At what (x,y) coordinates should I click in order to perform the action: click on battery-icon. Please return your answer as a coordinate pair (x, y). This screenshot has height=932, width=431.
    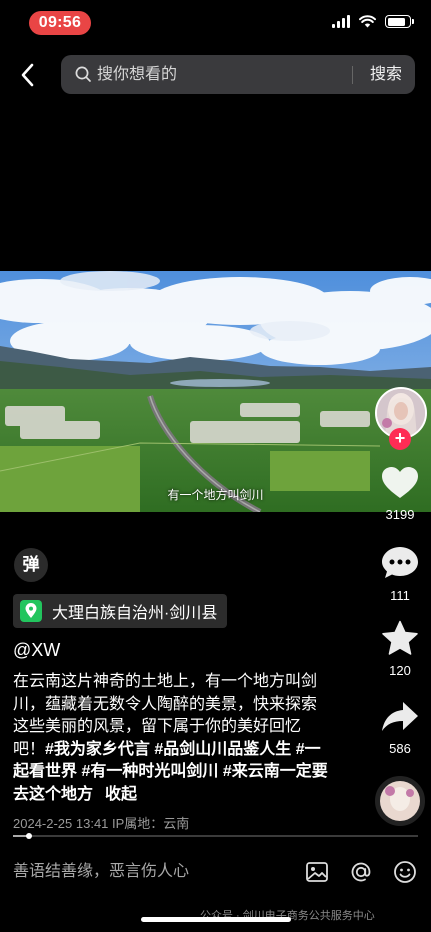
    Looking at the image, I should click on (399, 21).